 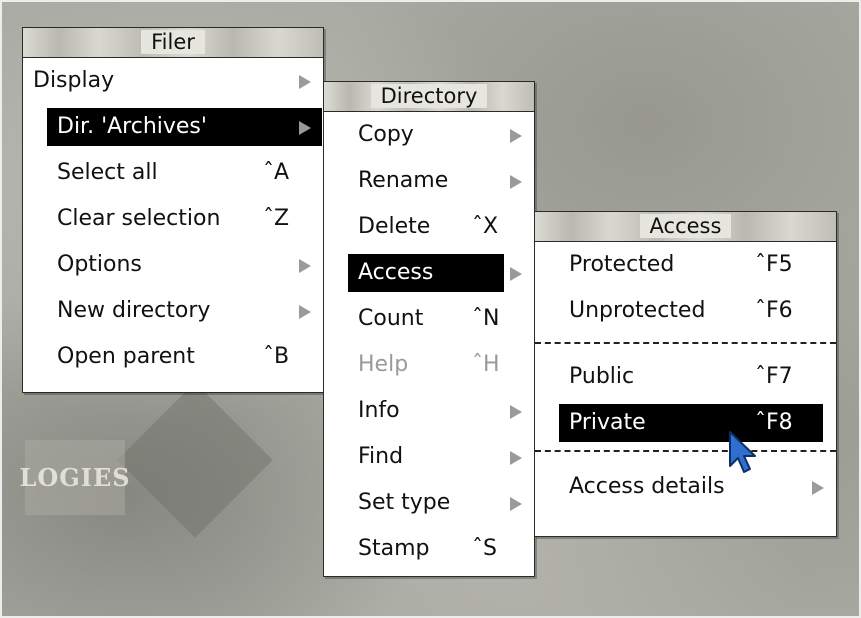 I want to click on menu-item-unprotected: Unprotected ˆF6, so click(x=685, y=311).